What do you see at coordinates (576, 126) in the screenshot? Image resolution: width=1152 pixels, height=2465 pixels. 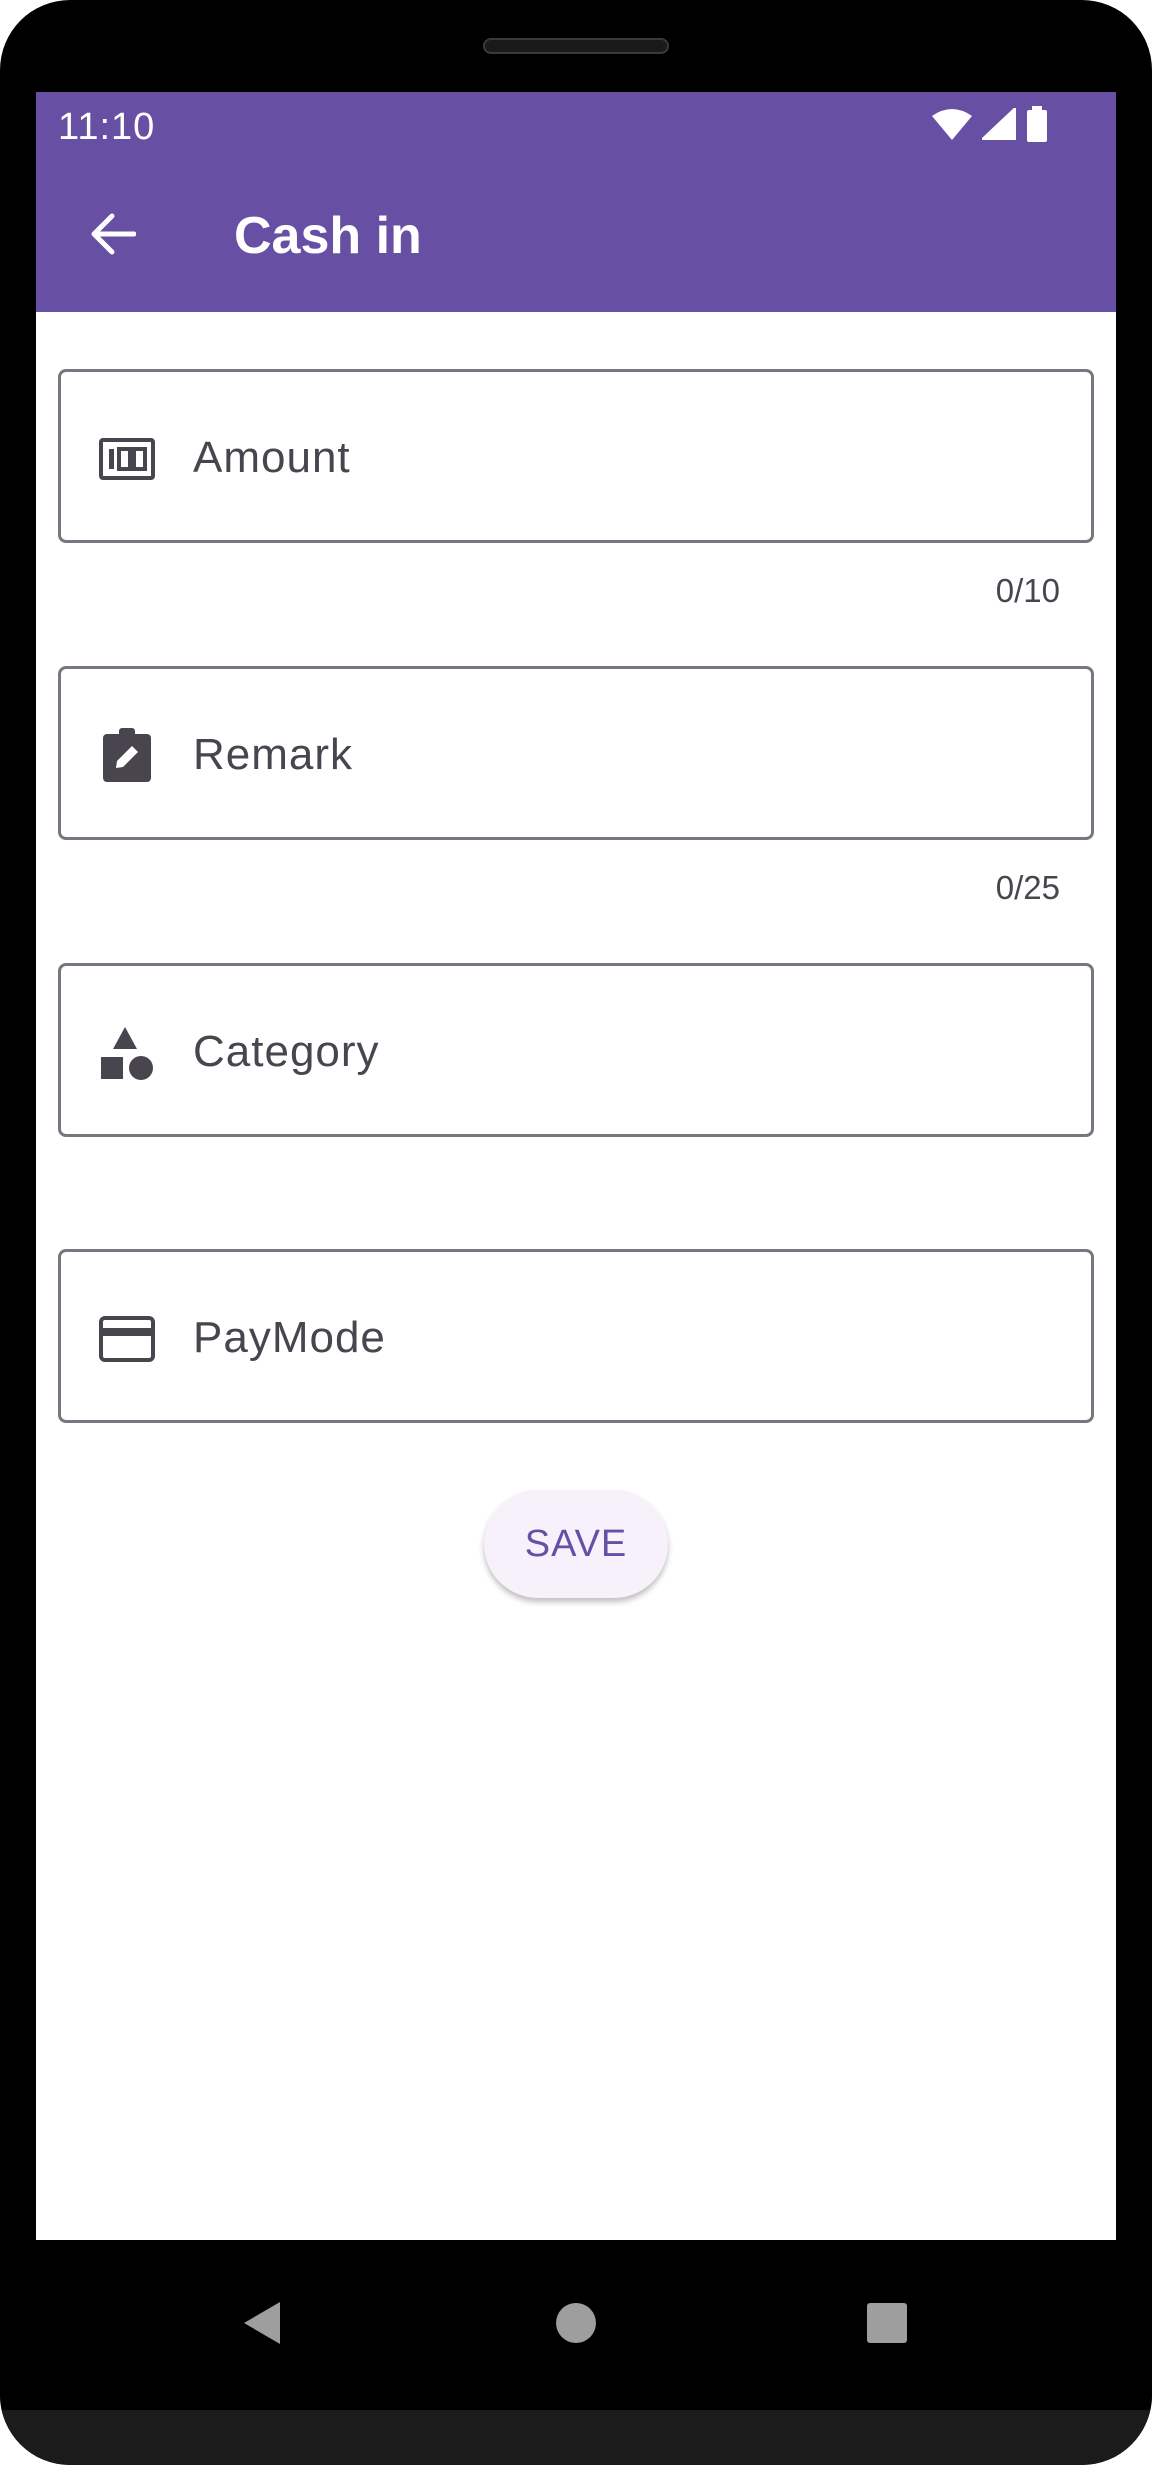 I see `status-bar: 11:10` at bounding box center [576, 126].